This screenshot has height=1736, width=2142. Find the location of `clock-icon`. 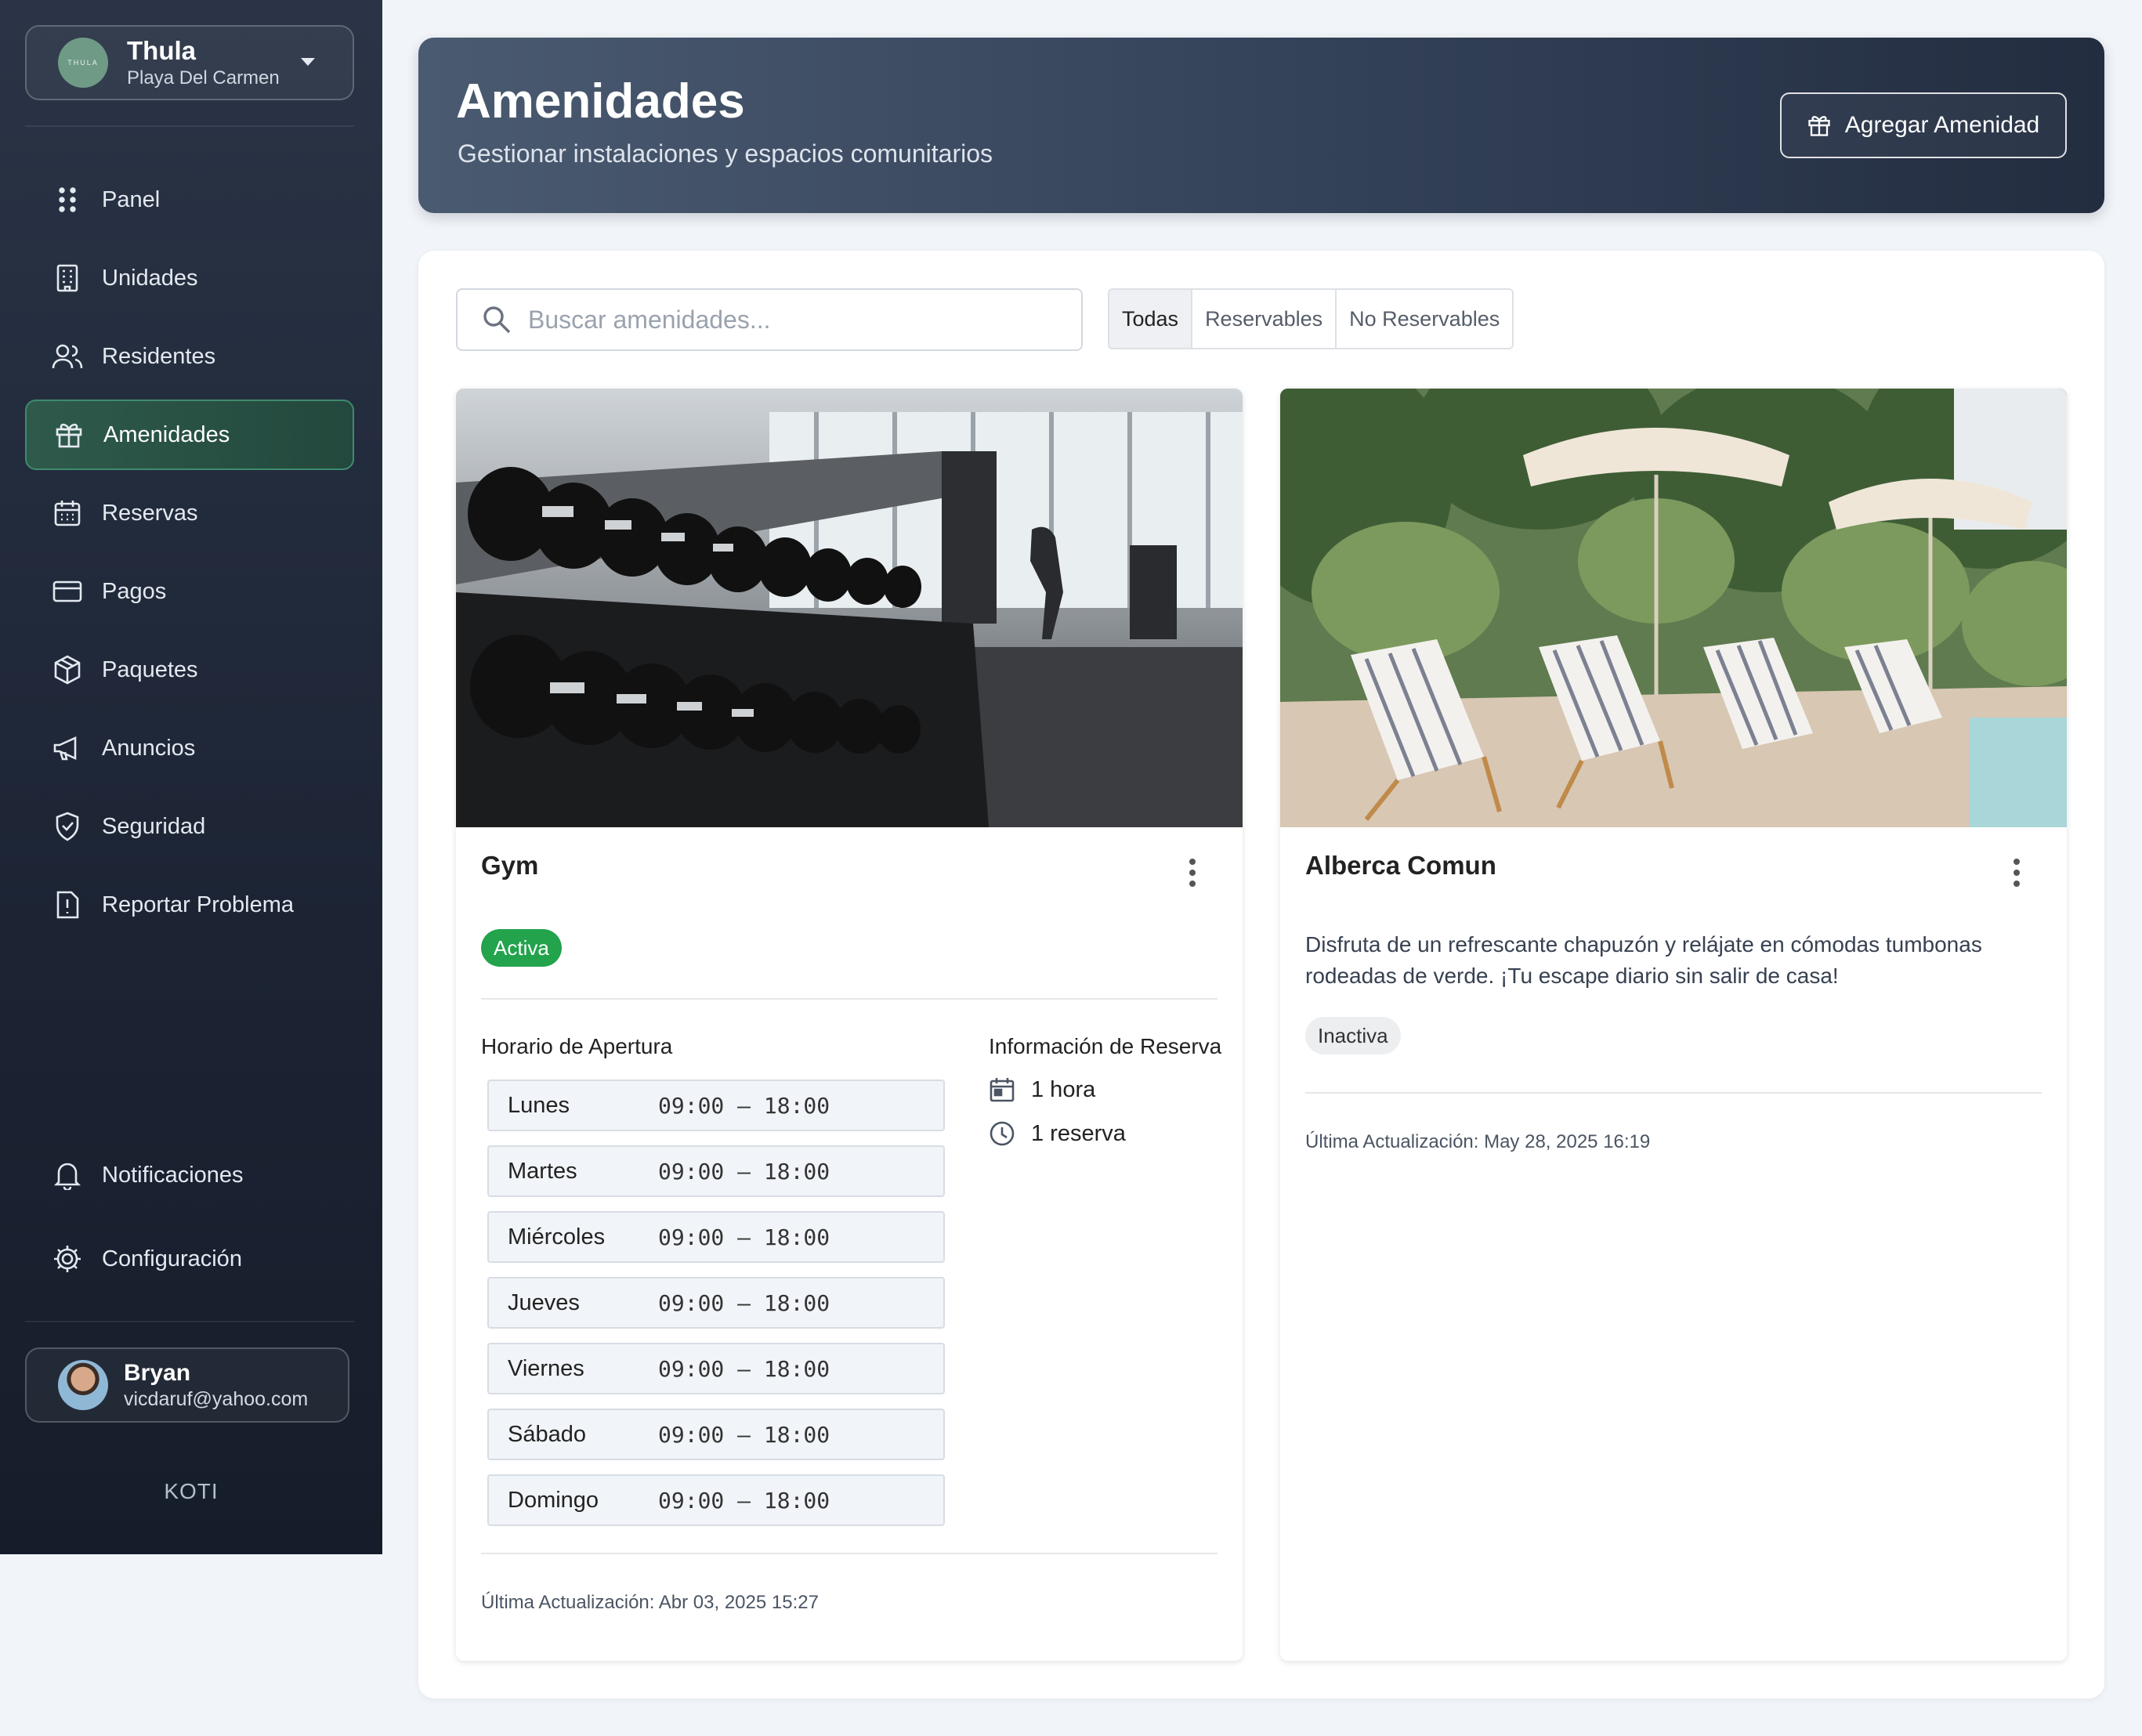

clock-icon is located at coordinates (1002, 1133).